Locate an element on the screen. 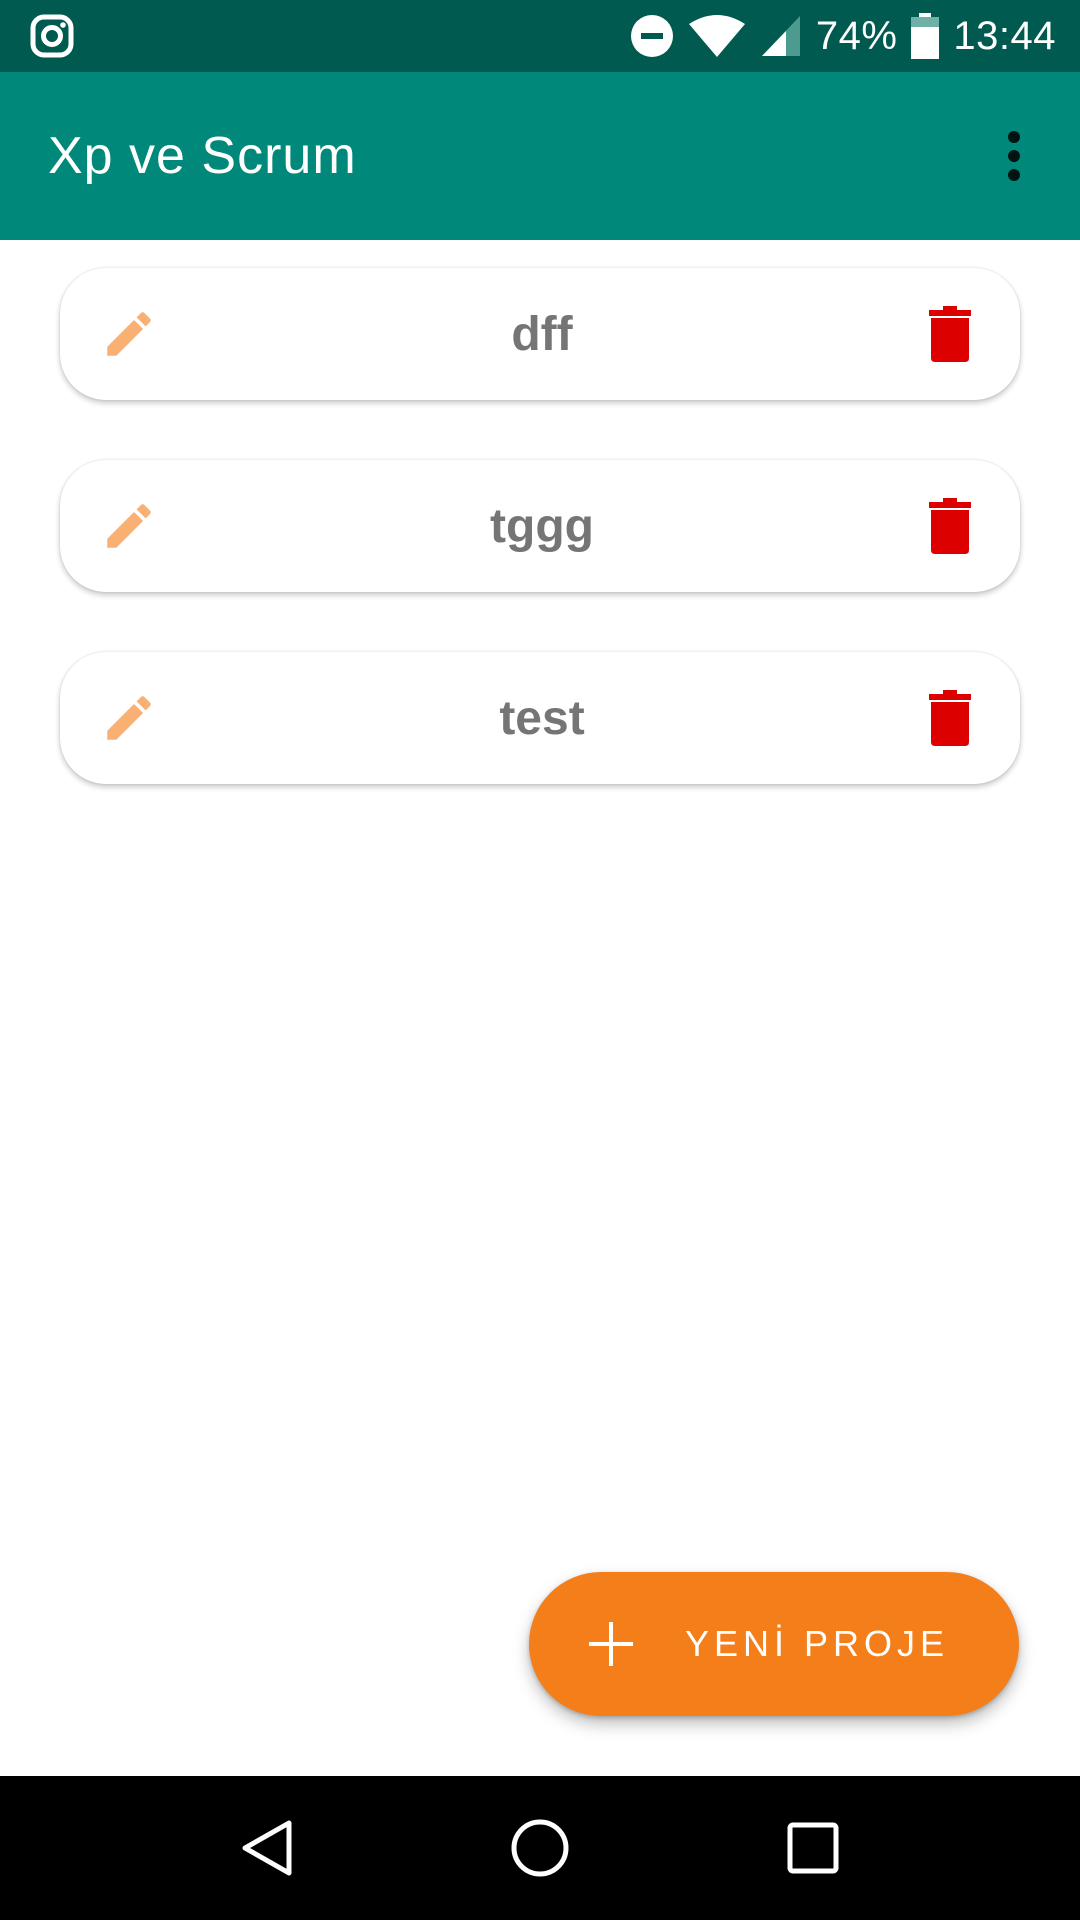  new-project-label: YENİ PROJE is located at coordinates (817, 1643).